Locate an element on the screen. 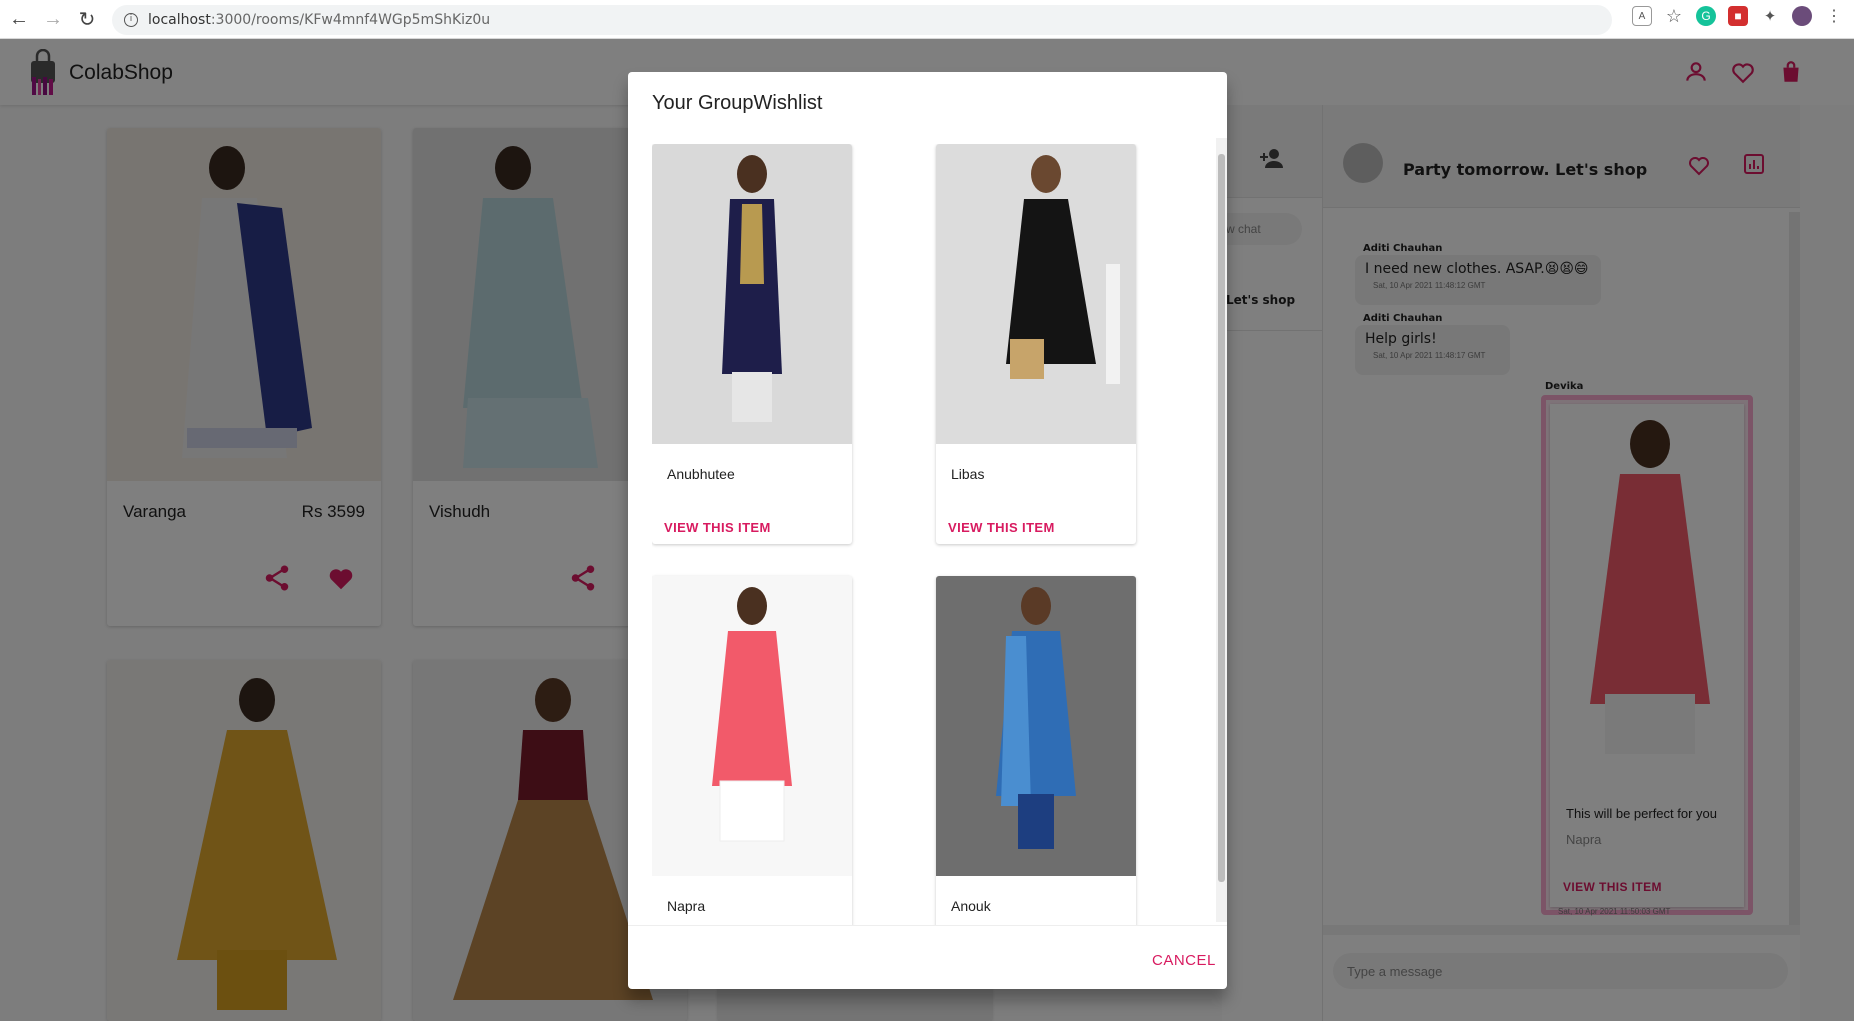 The width and height of the screenshot is (1854, 1021). scrollbar-thumb is located at coordinates (1221, 518).